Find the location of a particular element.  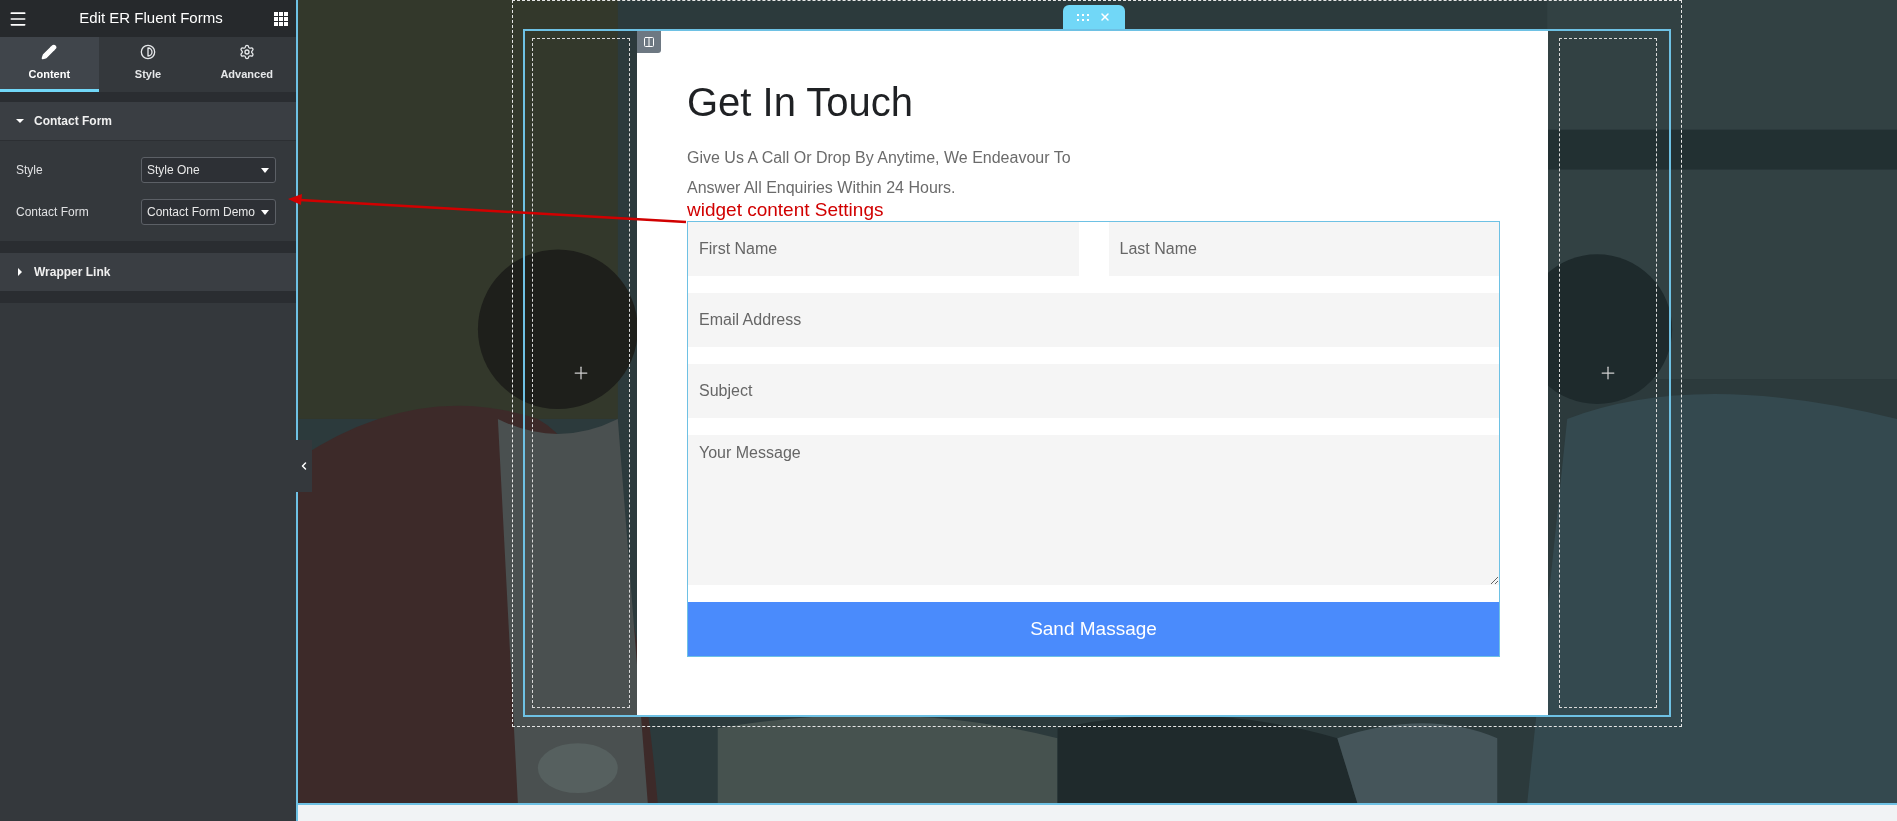

message-field: Your Message is located at coordinates (1093, 510).